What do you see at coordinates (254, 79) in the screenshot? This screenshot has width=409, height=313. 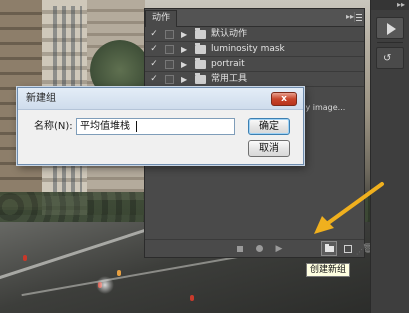 I see `action-set-row: ✓ ▶ 常用工具` at bounding box center [254, 79].